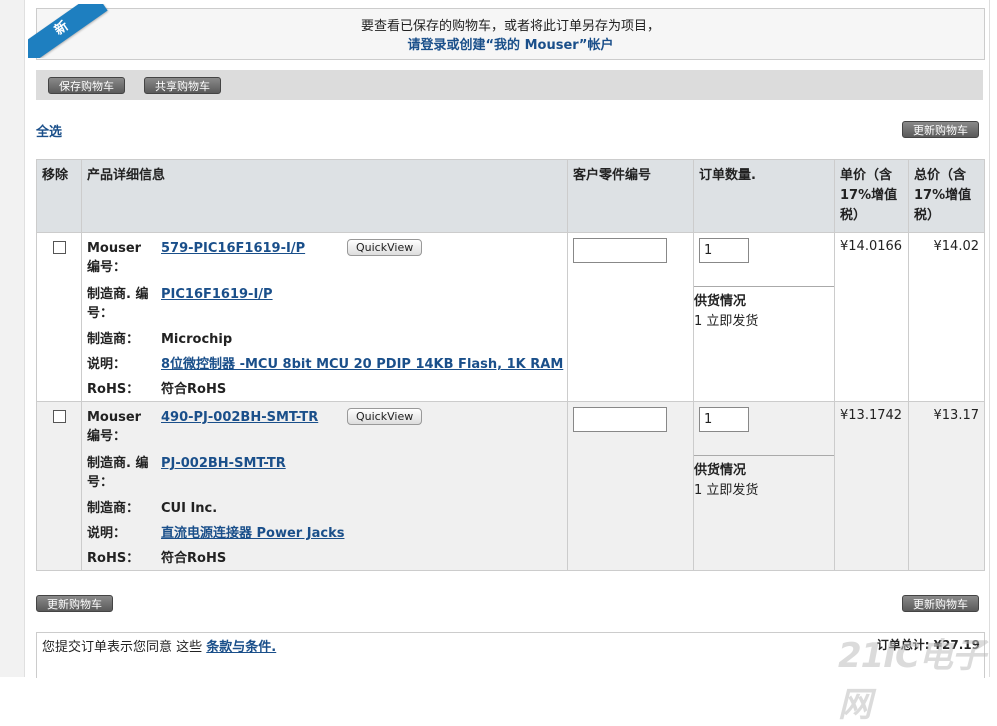 The width and height of the screenshot is (997, 726). What do you see at coordinates (223, 463) in the screenshot?
I see `mfr-part-link: PJ-002BH-SMT-TR` at bounding box center [223, 463].